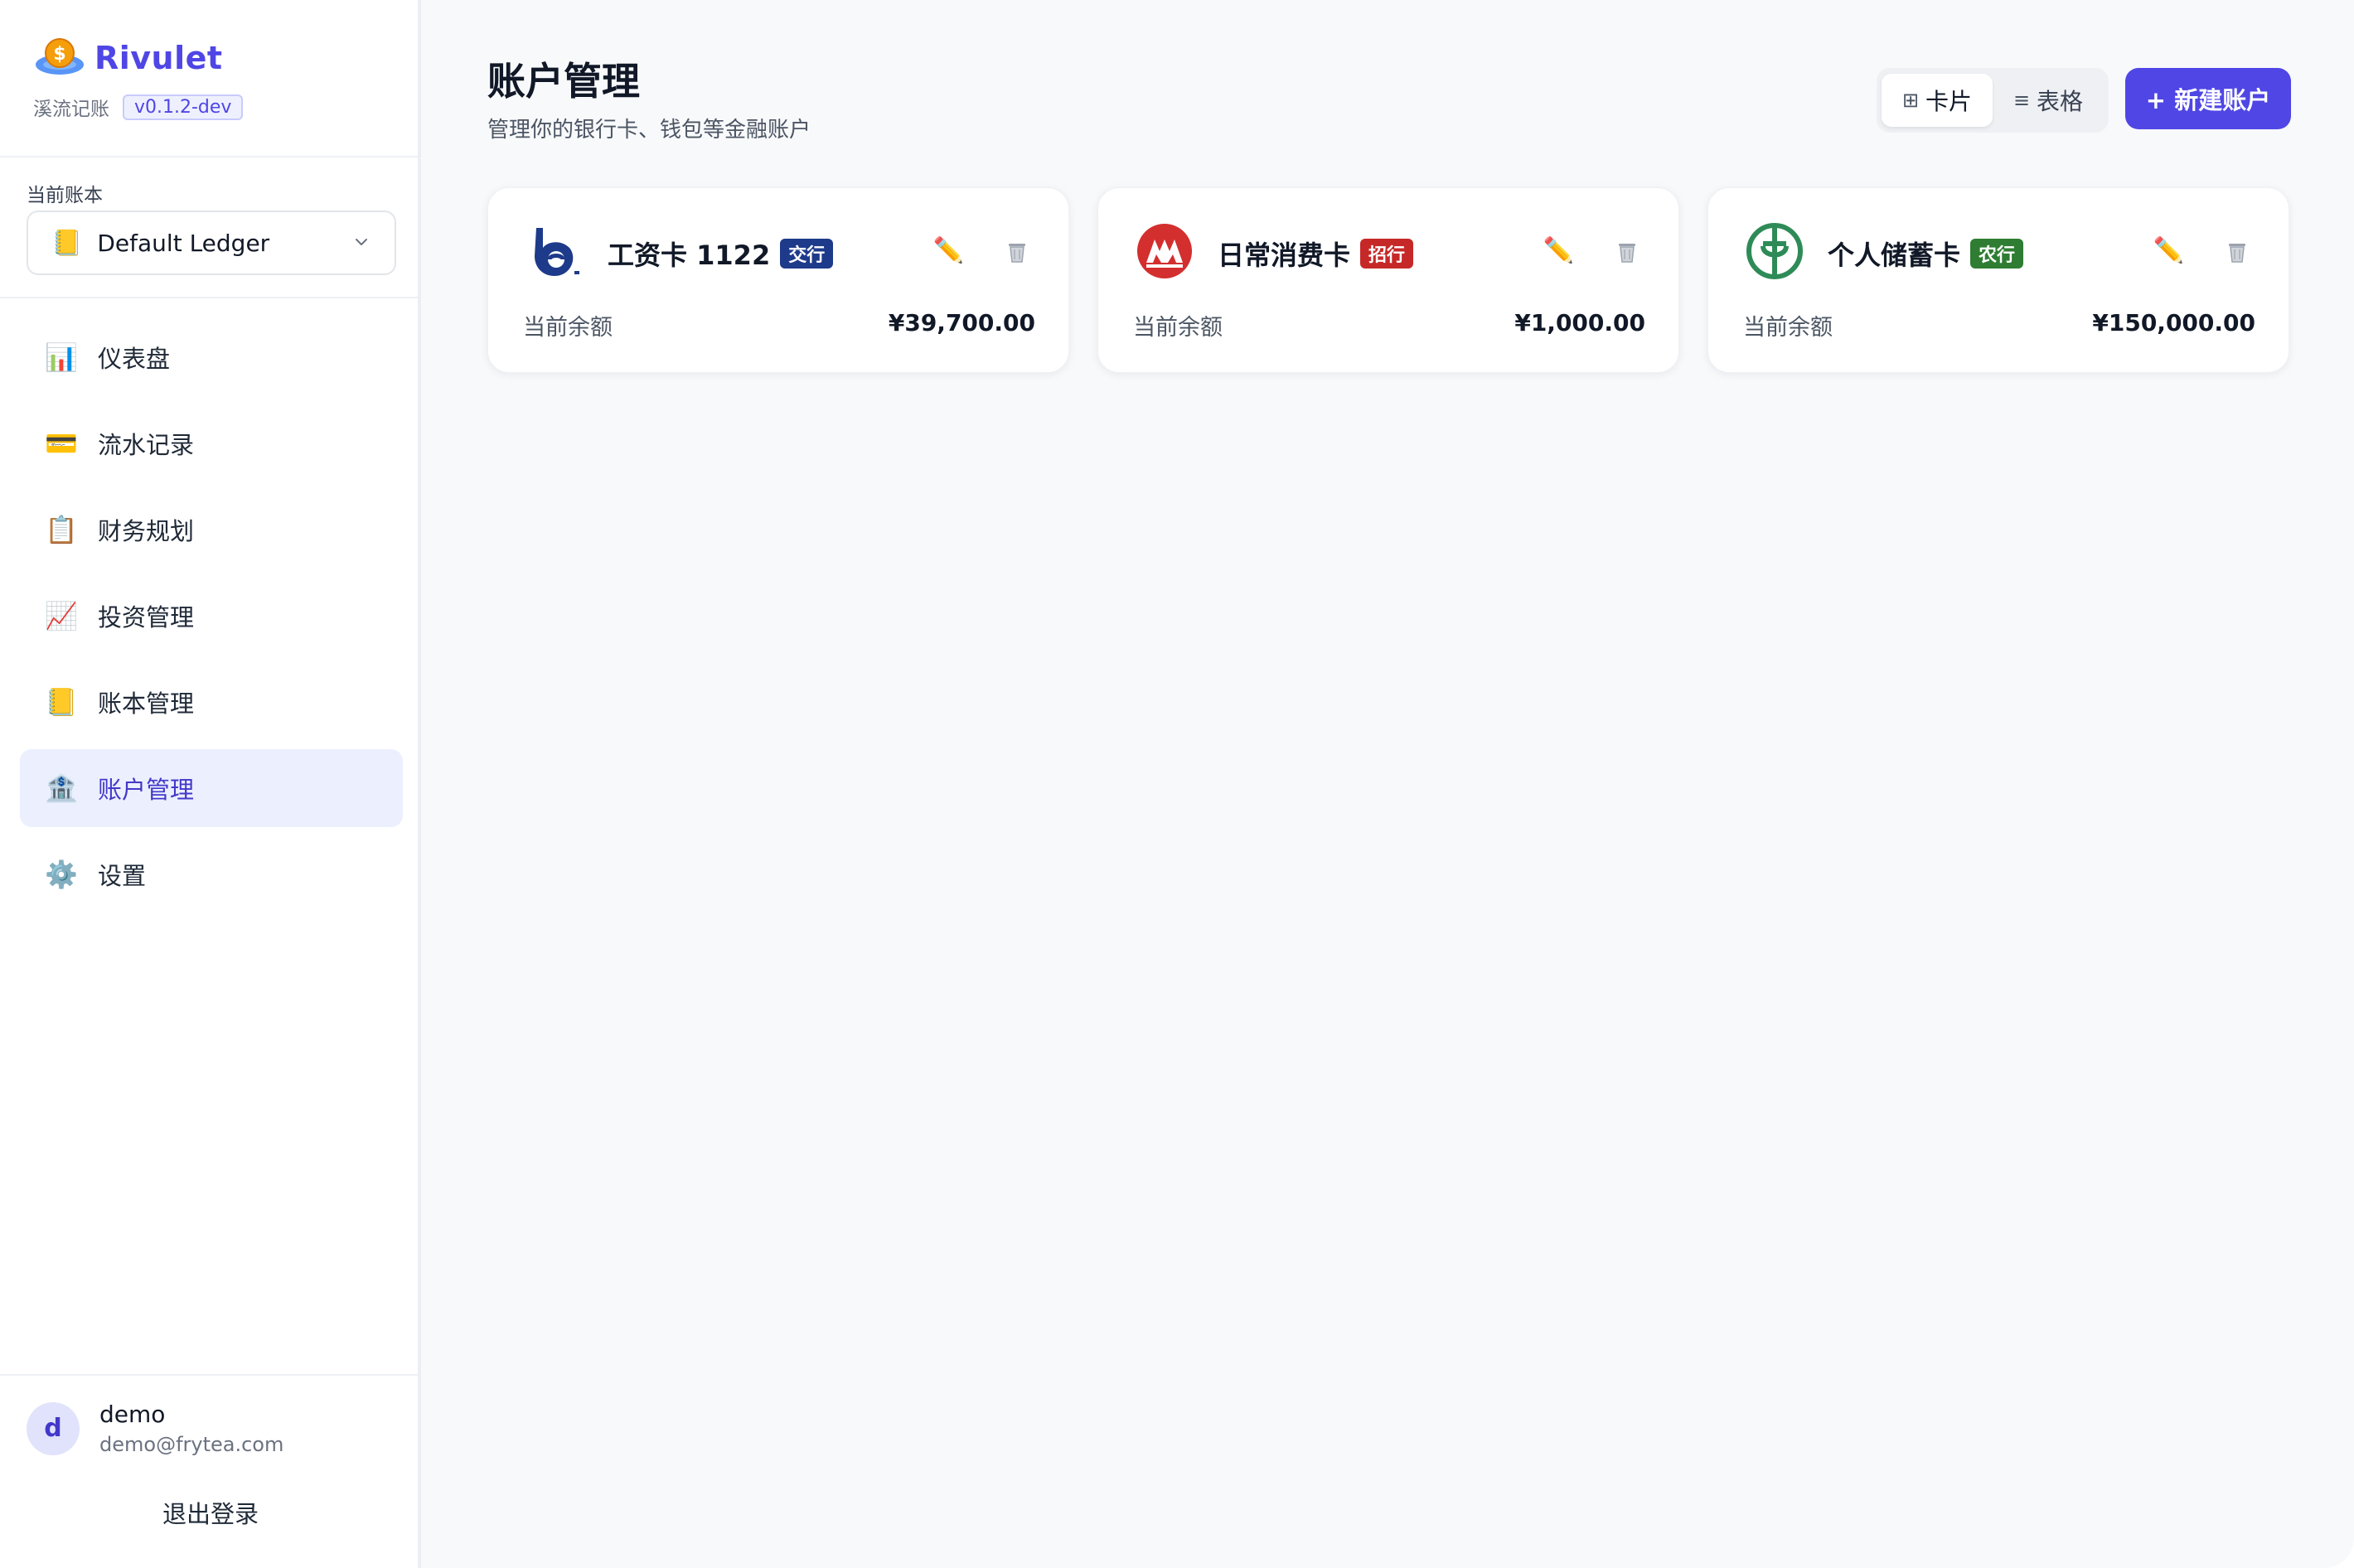  Describe the element at coordinates (53, 1428) in the screenshot. I see `avatar: d` at that location.